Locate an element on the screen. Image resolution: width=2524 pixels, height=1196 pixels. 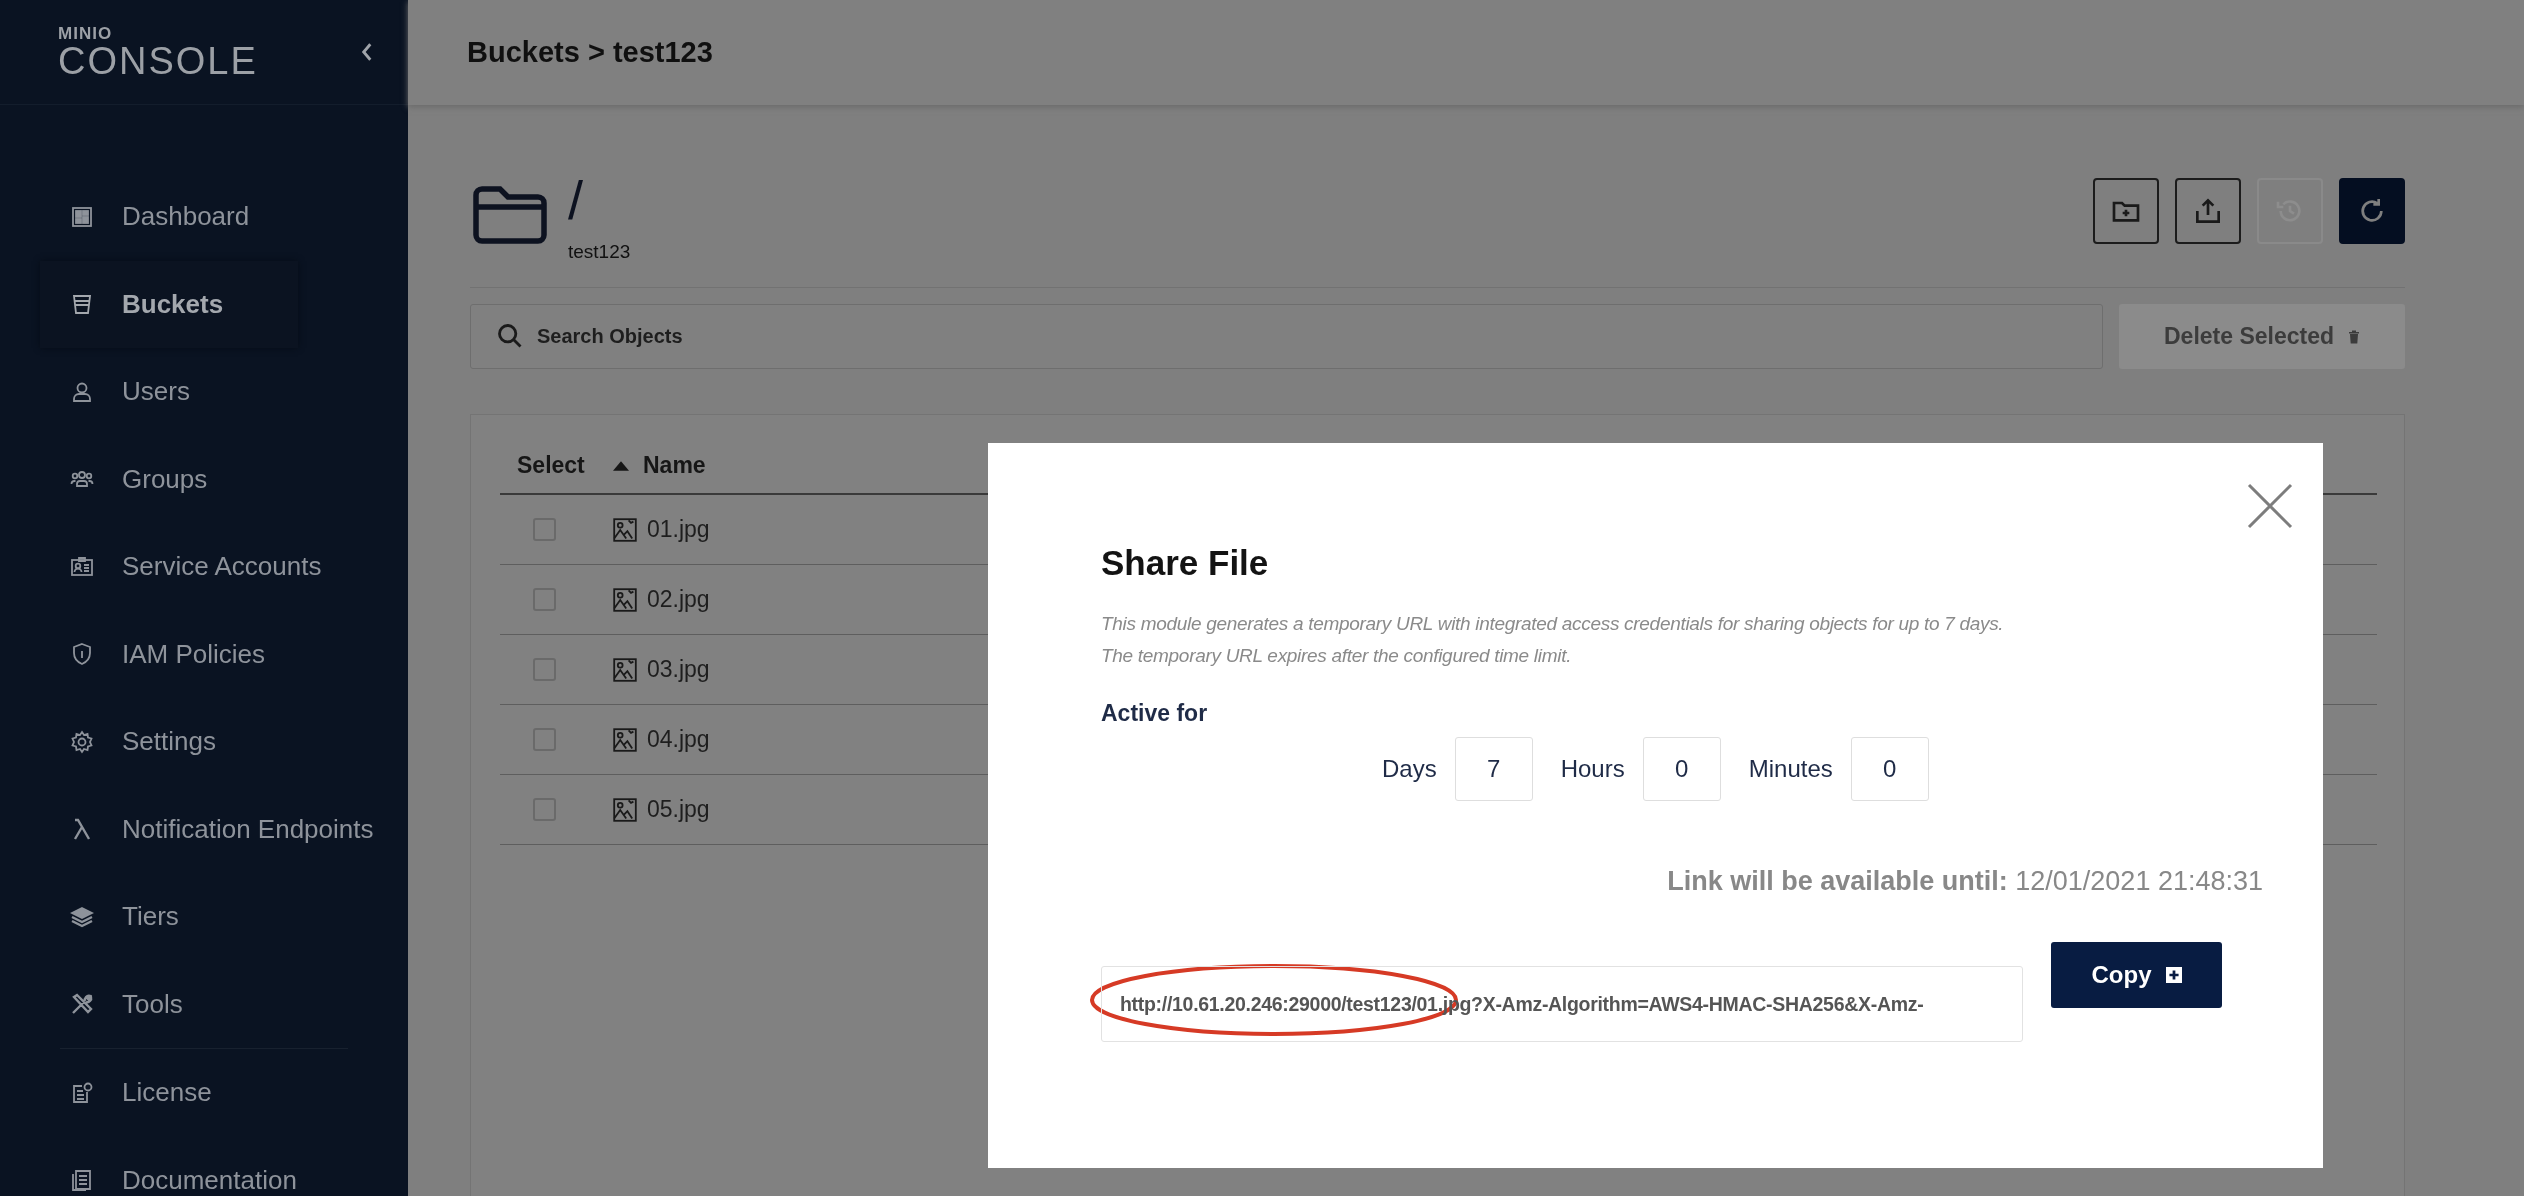
duration-label: Minutes is located at coordinates (1790, 769).